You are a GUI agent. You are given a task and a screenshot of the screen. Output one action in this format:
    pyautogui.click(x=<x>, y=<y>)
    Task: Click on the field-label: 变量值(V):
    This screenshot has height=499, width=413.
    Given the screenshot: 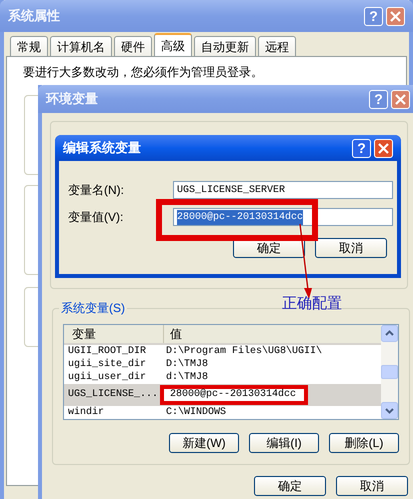 What is the action you would take?
    pyautogui.click(x=96, y=217)
    